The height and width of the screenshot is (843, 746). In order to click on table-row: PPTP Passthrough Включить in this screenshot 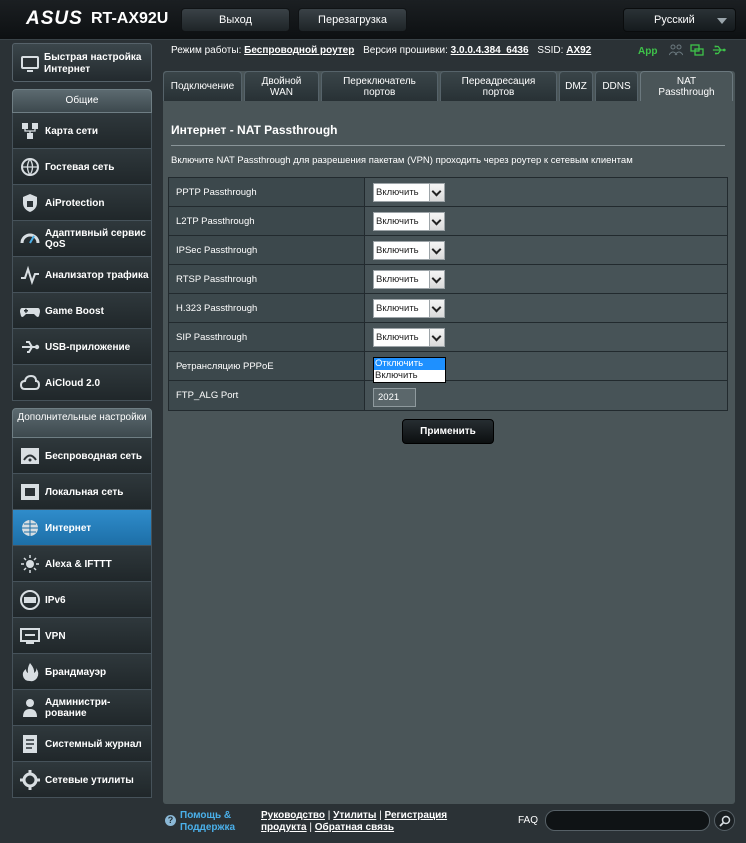, I will do `click(448, 192)`.